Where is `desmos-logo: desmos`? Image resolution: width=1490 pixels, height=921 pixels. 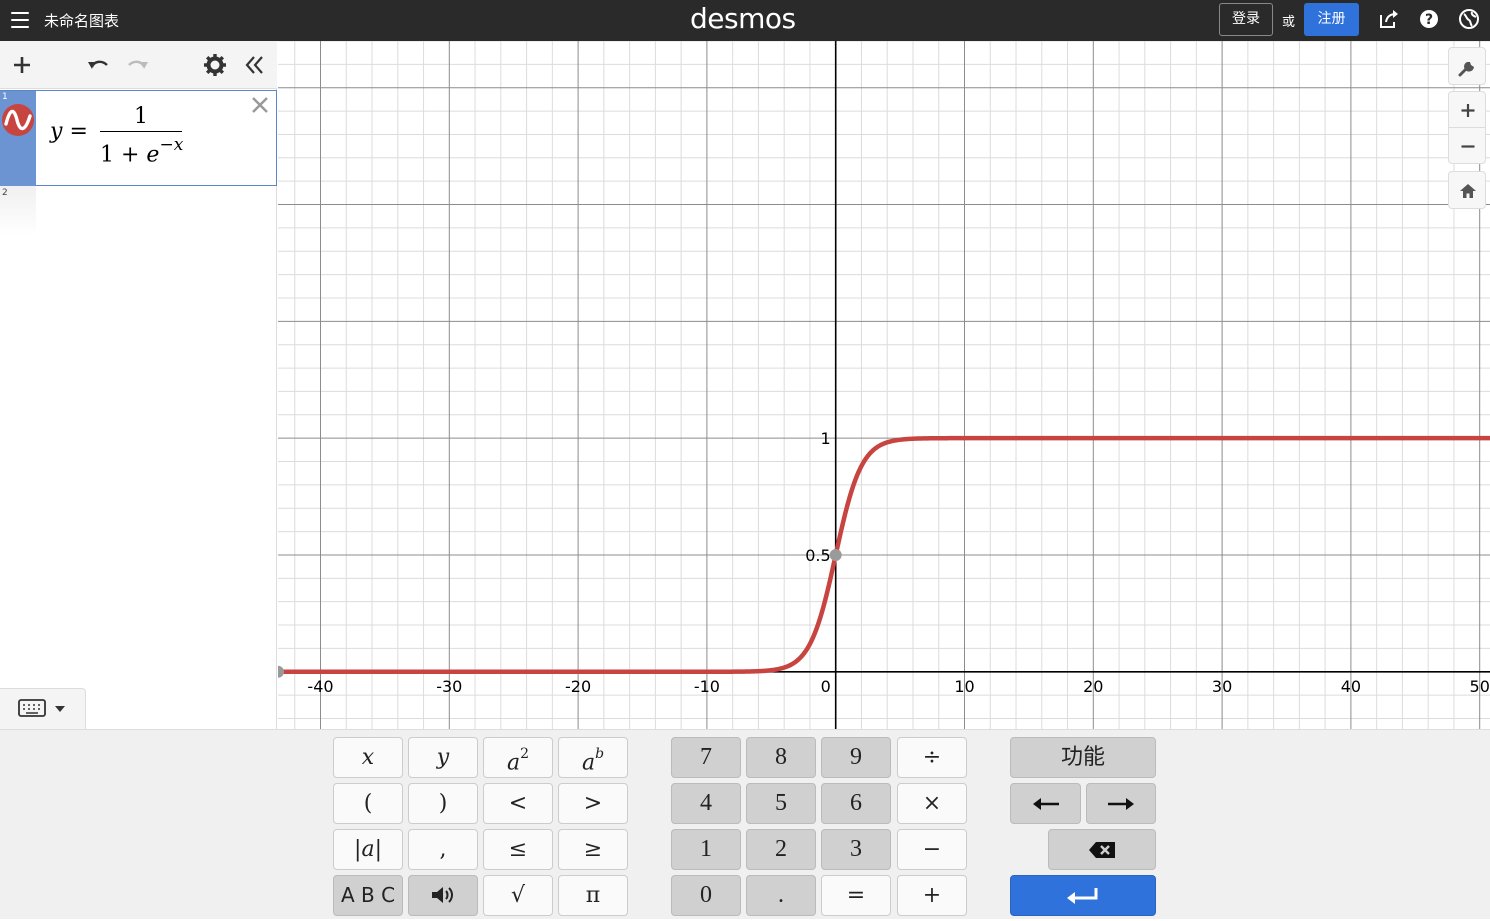
desmos-logo: desmos is located at coordinates (743, 18).